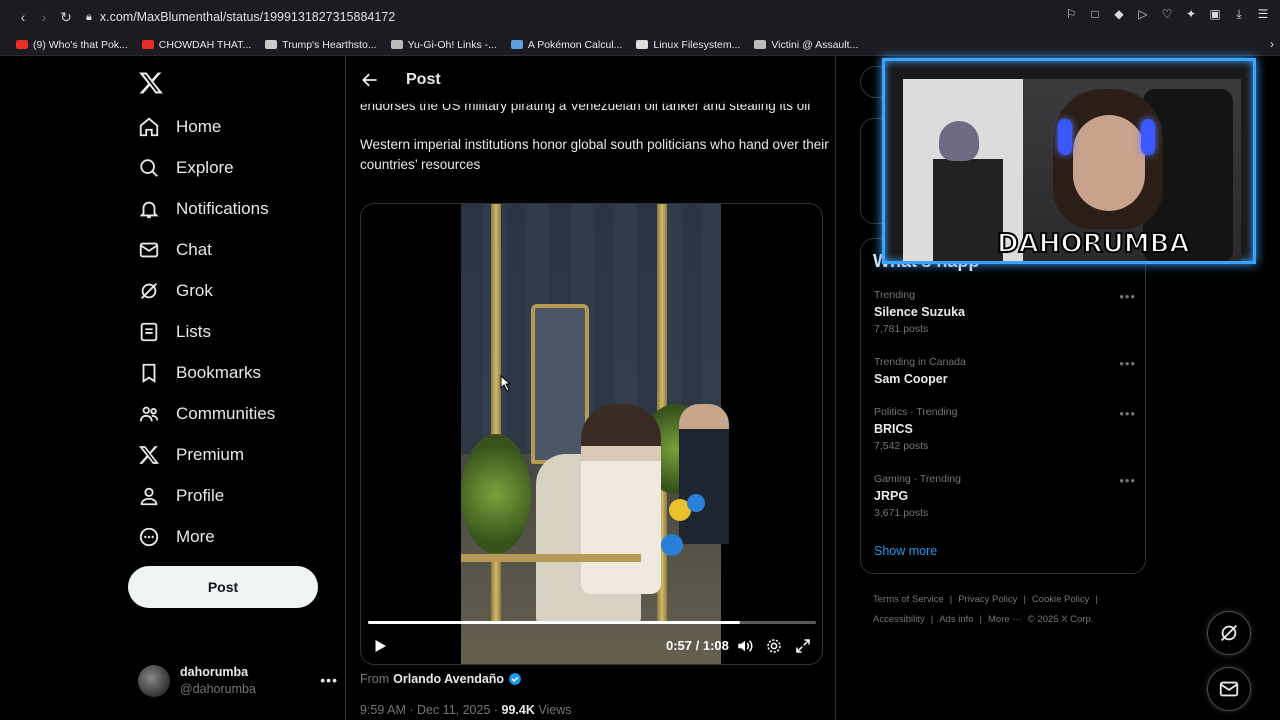 The image size is (1280, 720). I want to click on footer-link: More ···, so click(1005, 619).